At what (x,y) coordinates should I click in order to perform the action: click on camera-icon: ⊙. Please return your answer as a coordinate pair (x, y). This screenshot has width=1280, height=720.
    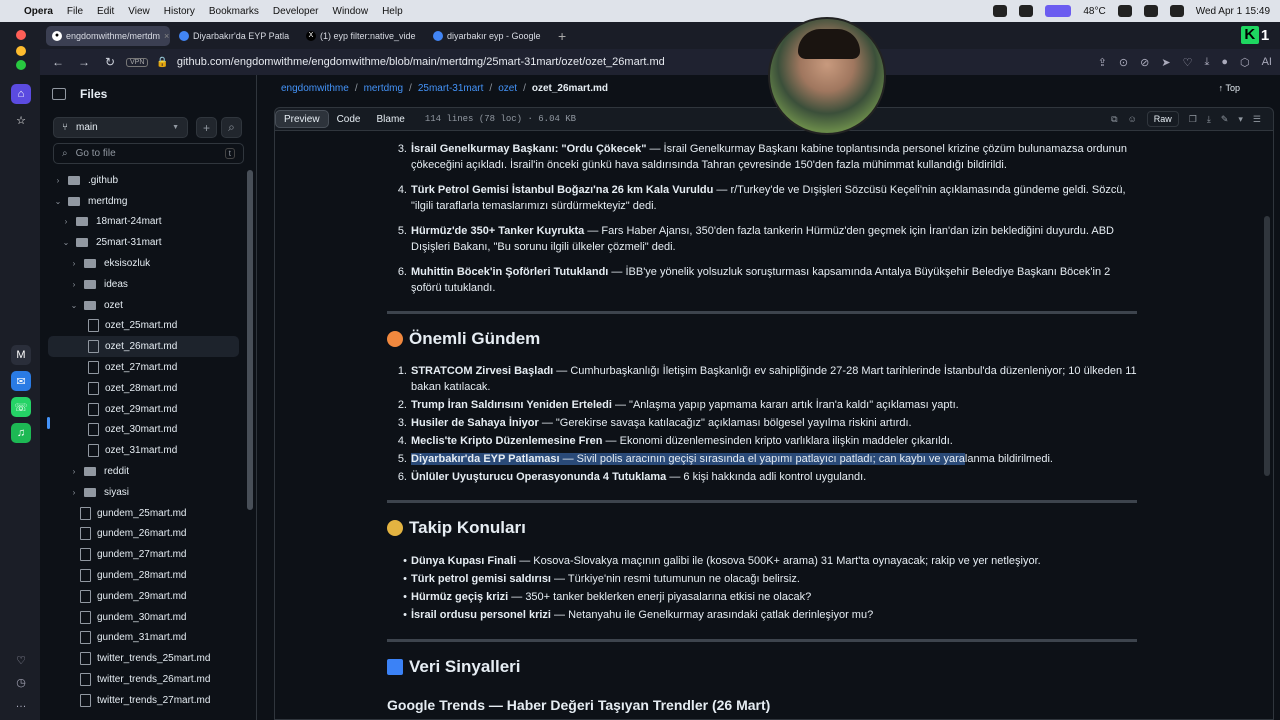
    Looking at the image, I should click on (1123, 62).